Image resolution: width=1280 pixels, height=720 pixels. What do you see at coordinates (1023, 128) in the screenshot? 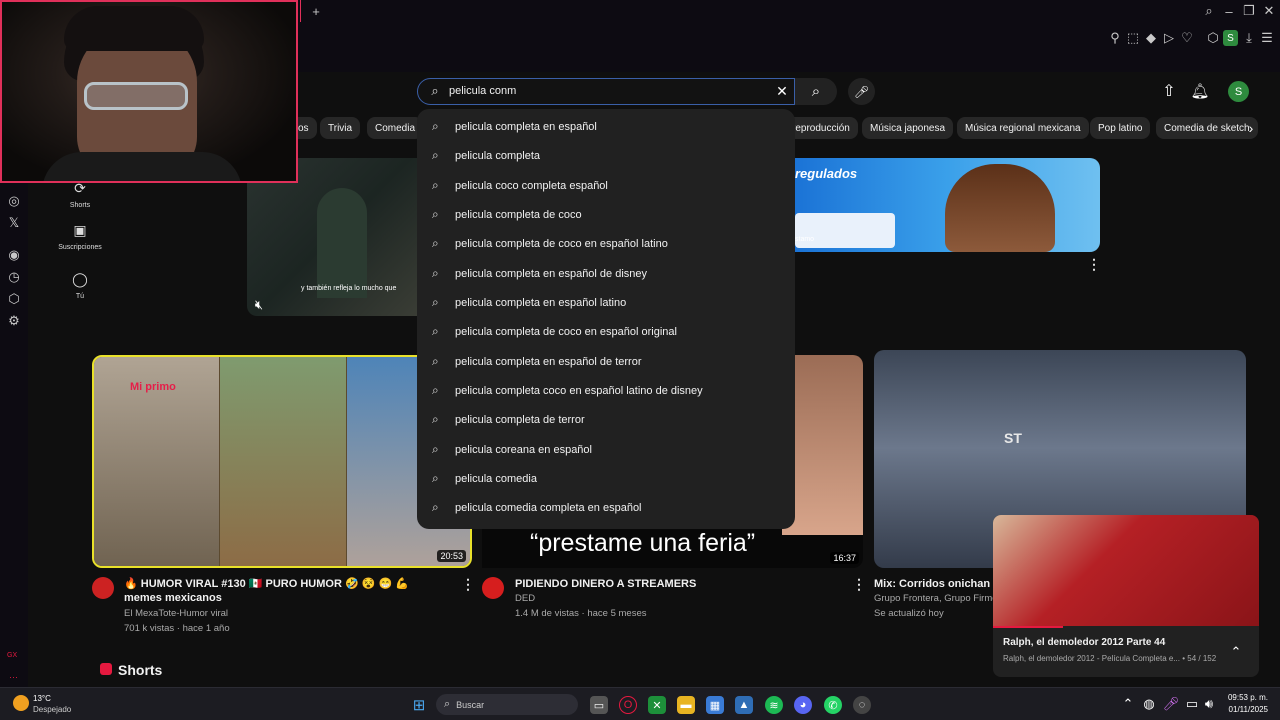
I see `chip-musica-regional: Música regional mexicana` at bounding box center [1023, 128].